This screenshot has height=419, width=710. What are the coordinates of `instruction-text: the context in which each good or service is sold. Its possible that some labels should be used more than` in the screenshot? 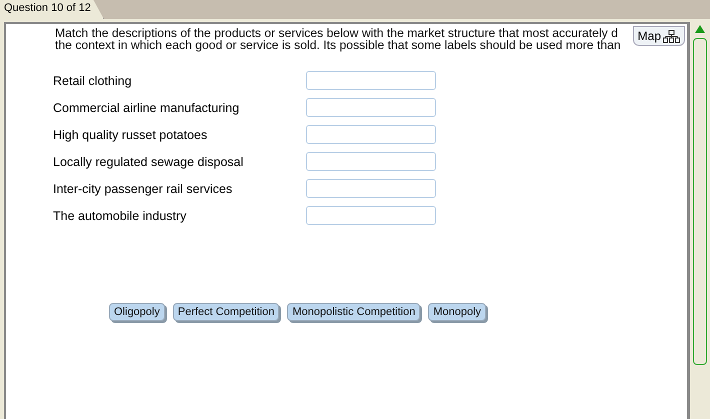 It's located at (338, 45).